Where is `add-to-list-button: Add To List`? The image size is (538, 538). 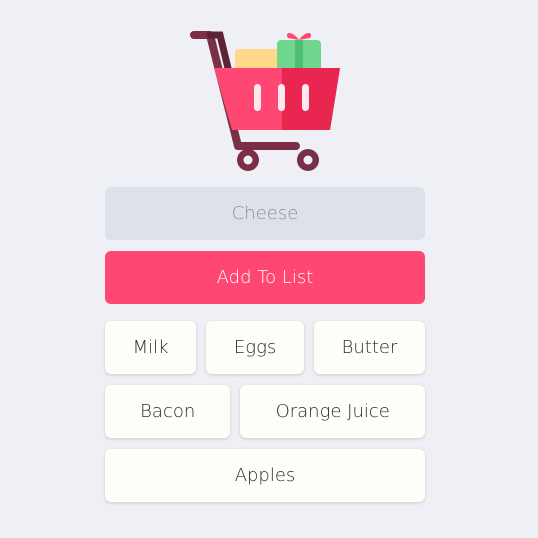
add-to-list-button: Add To List is located at coordinates (265, 277).